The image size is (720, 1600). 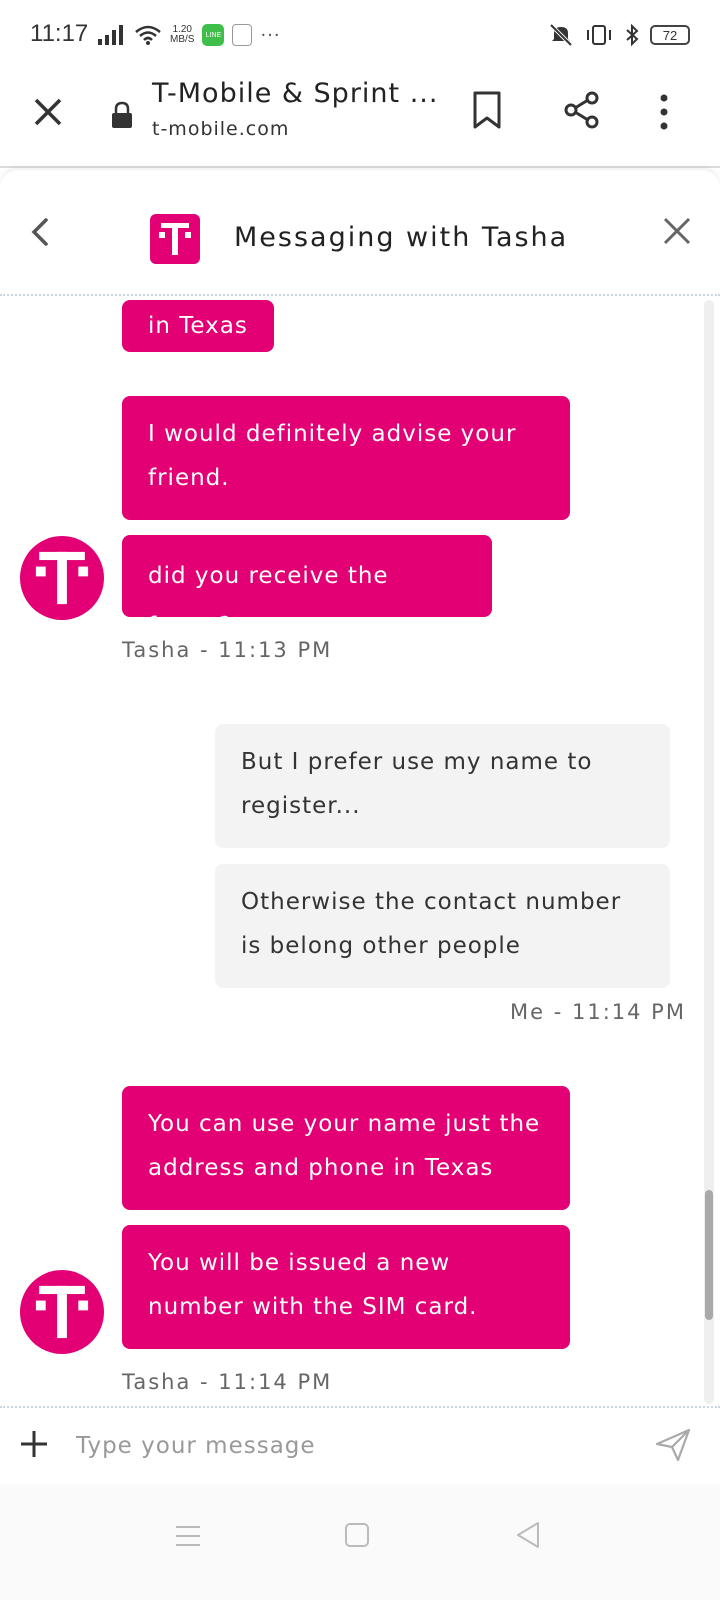 What do you see at coordinates (619, 35) in the screenshot?
I see `status-right-icons: 72` at bounding box center [619, 35].